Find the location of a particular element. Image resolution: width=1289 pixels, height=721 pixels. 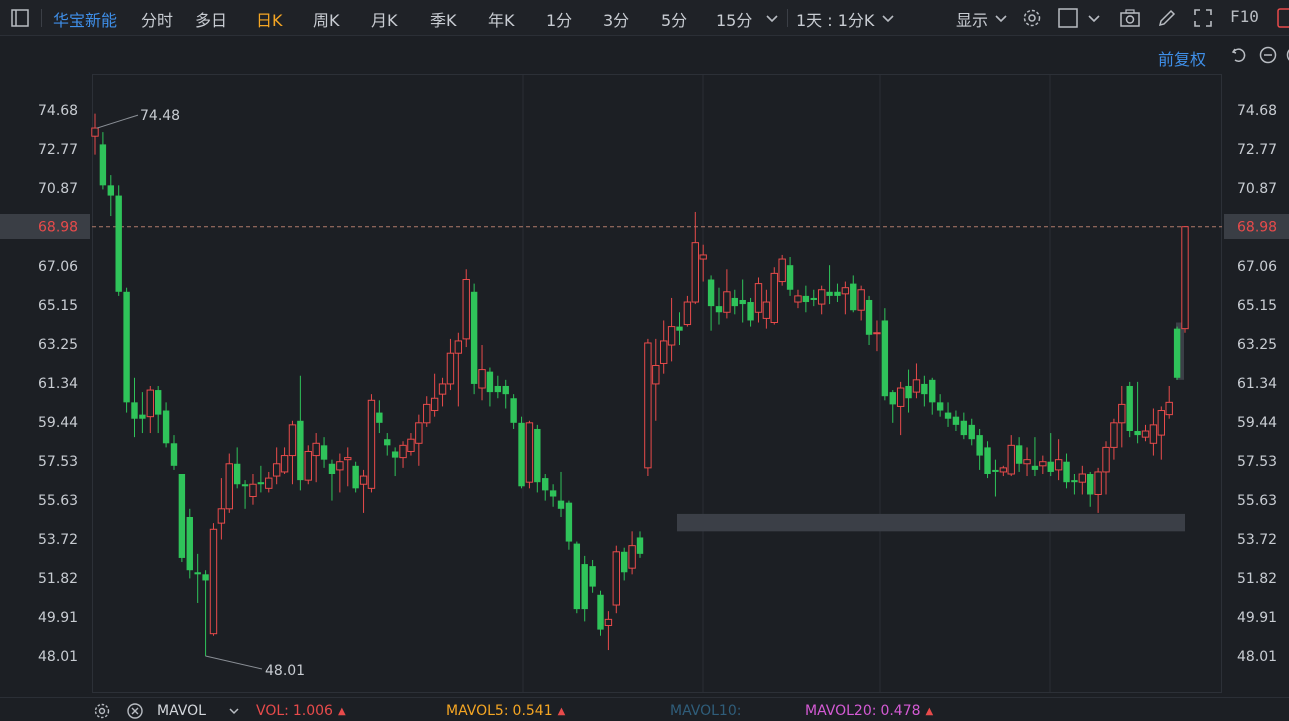

support-zone-band is located at coordinates (931, 522).